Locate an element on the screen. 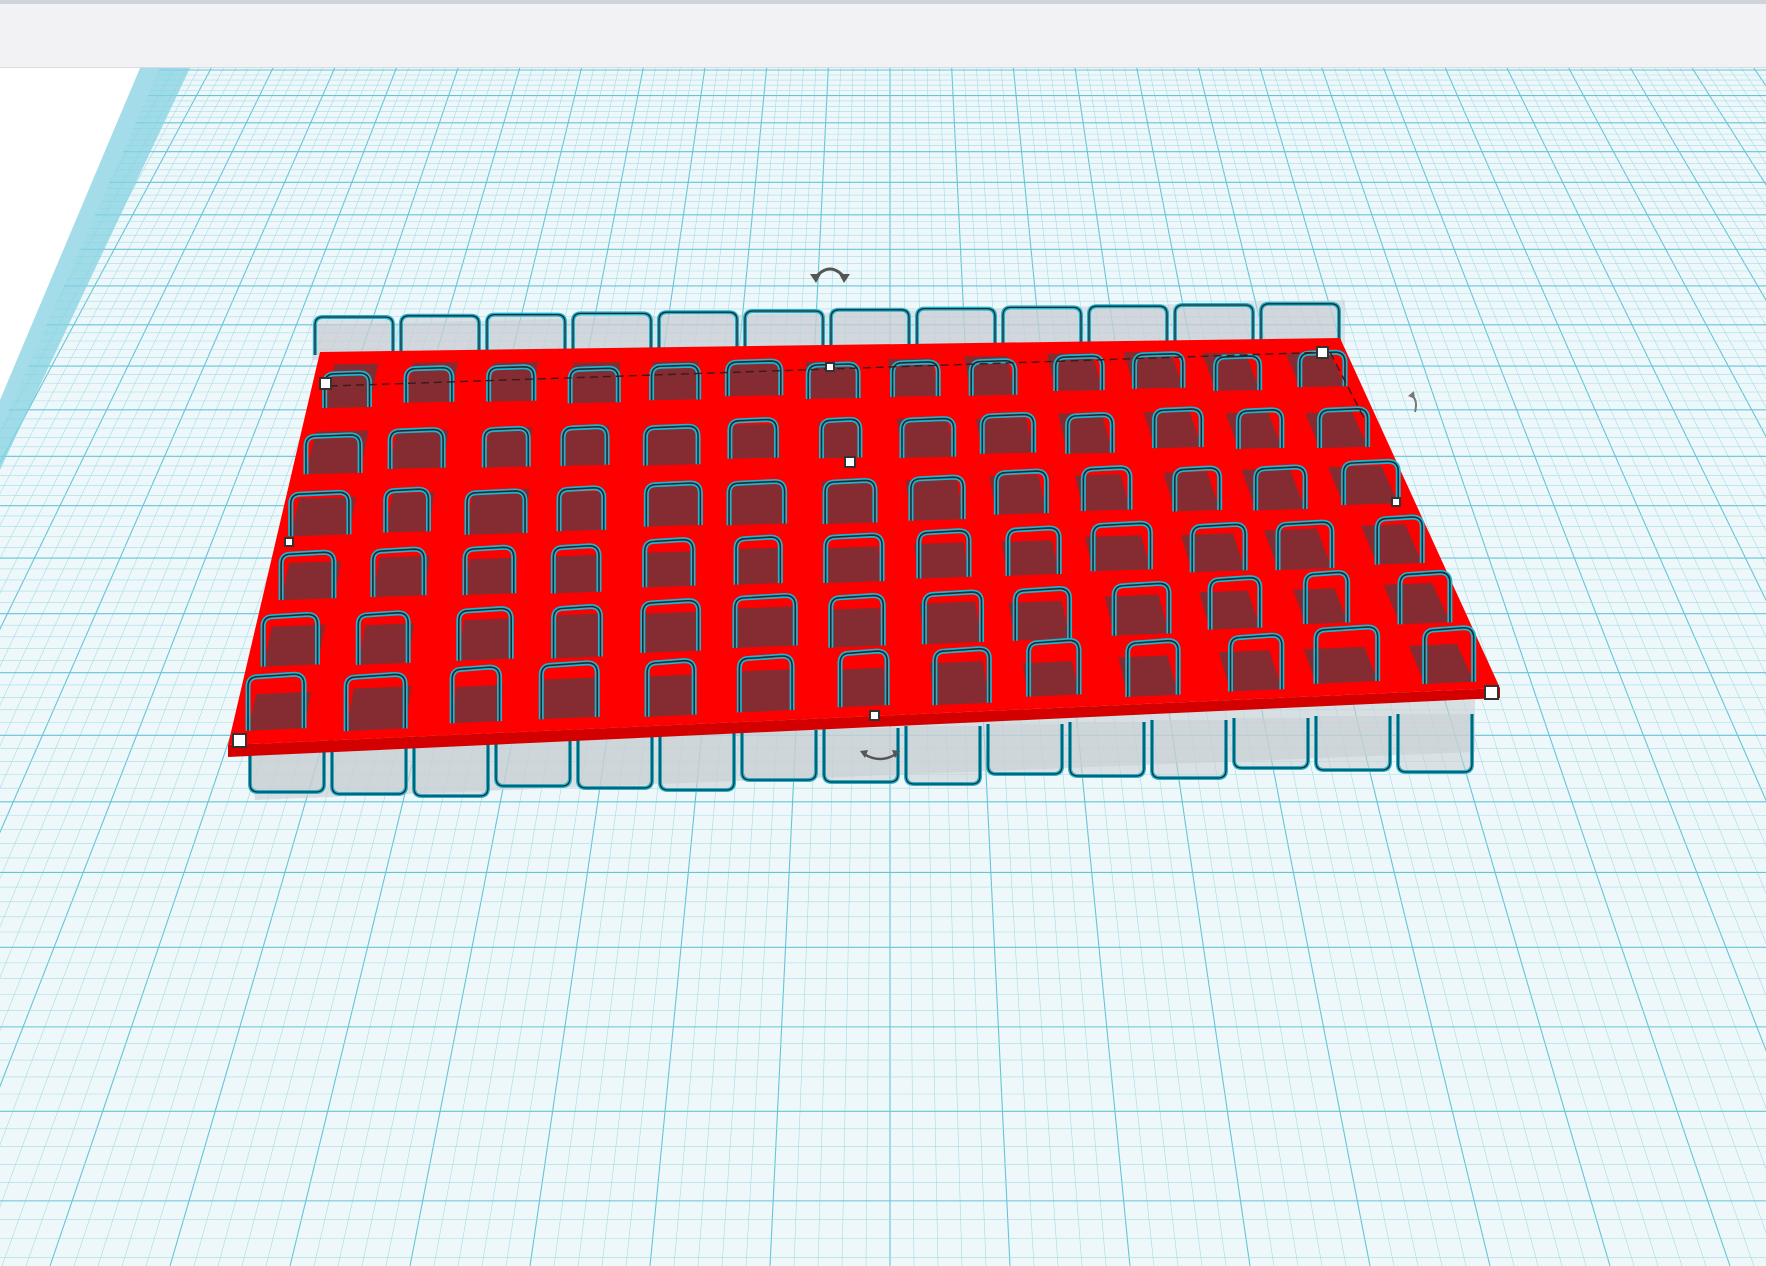 The image size is (1766, 1266). resize-handle-center is located at coordinates (850, 462).